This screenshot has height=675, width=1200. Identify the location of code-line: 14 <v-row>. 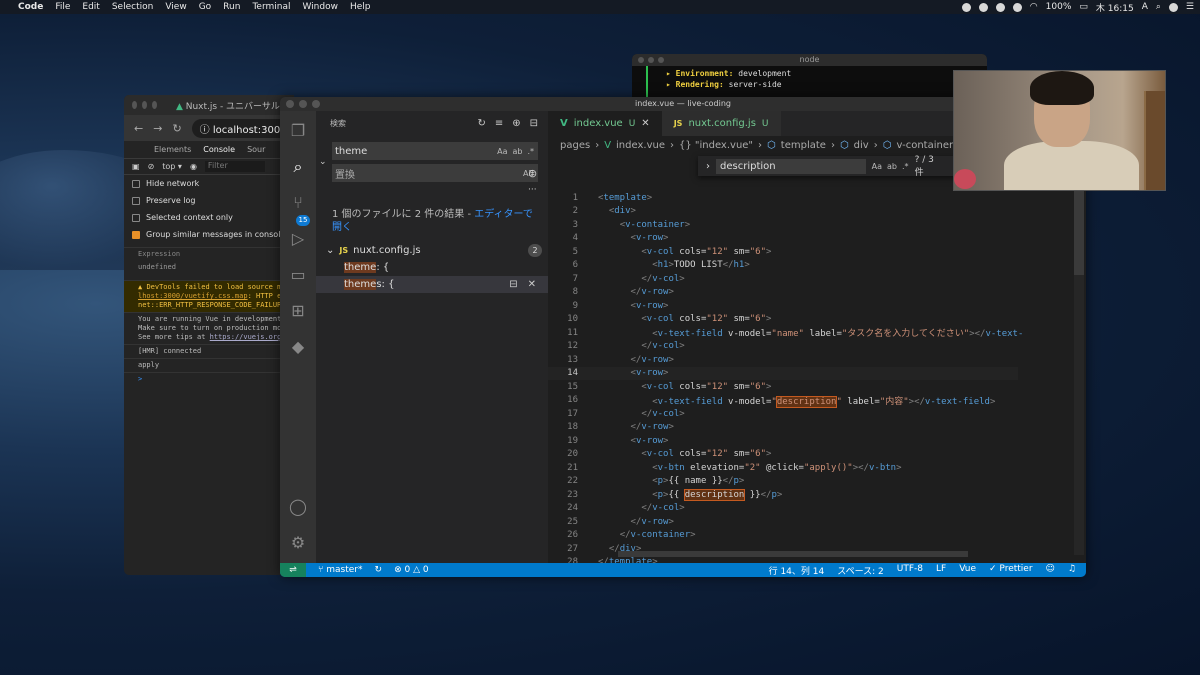
(783, 373).